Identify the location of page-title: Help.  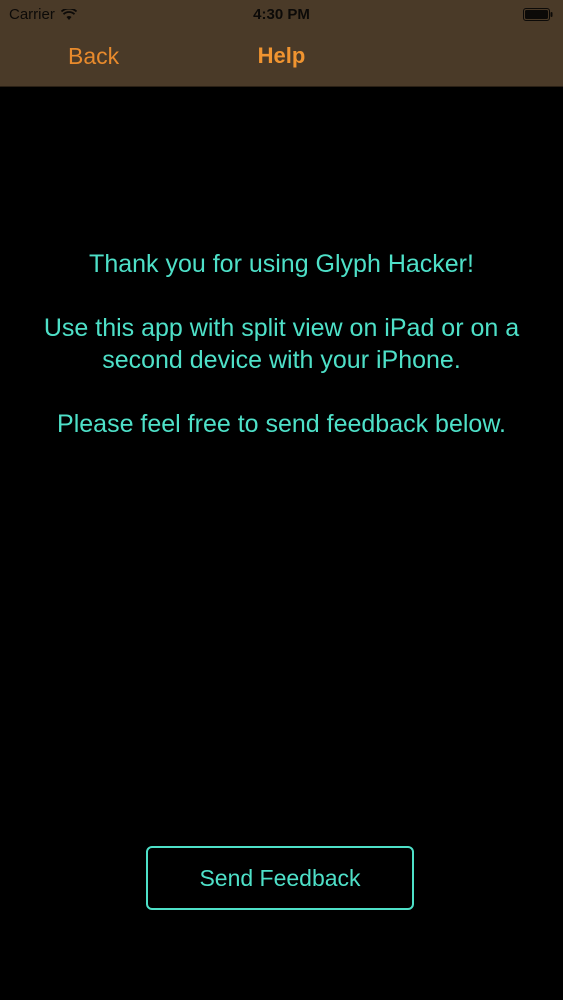
(281, 55).